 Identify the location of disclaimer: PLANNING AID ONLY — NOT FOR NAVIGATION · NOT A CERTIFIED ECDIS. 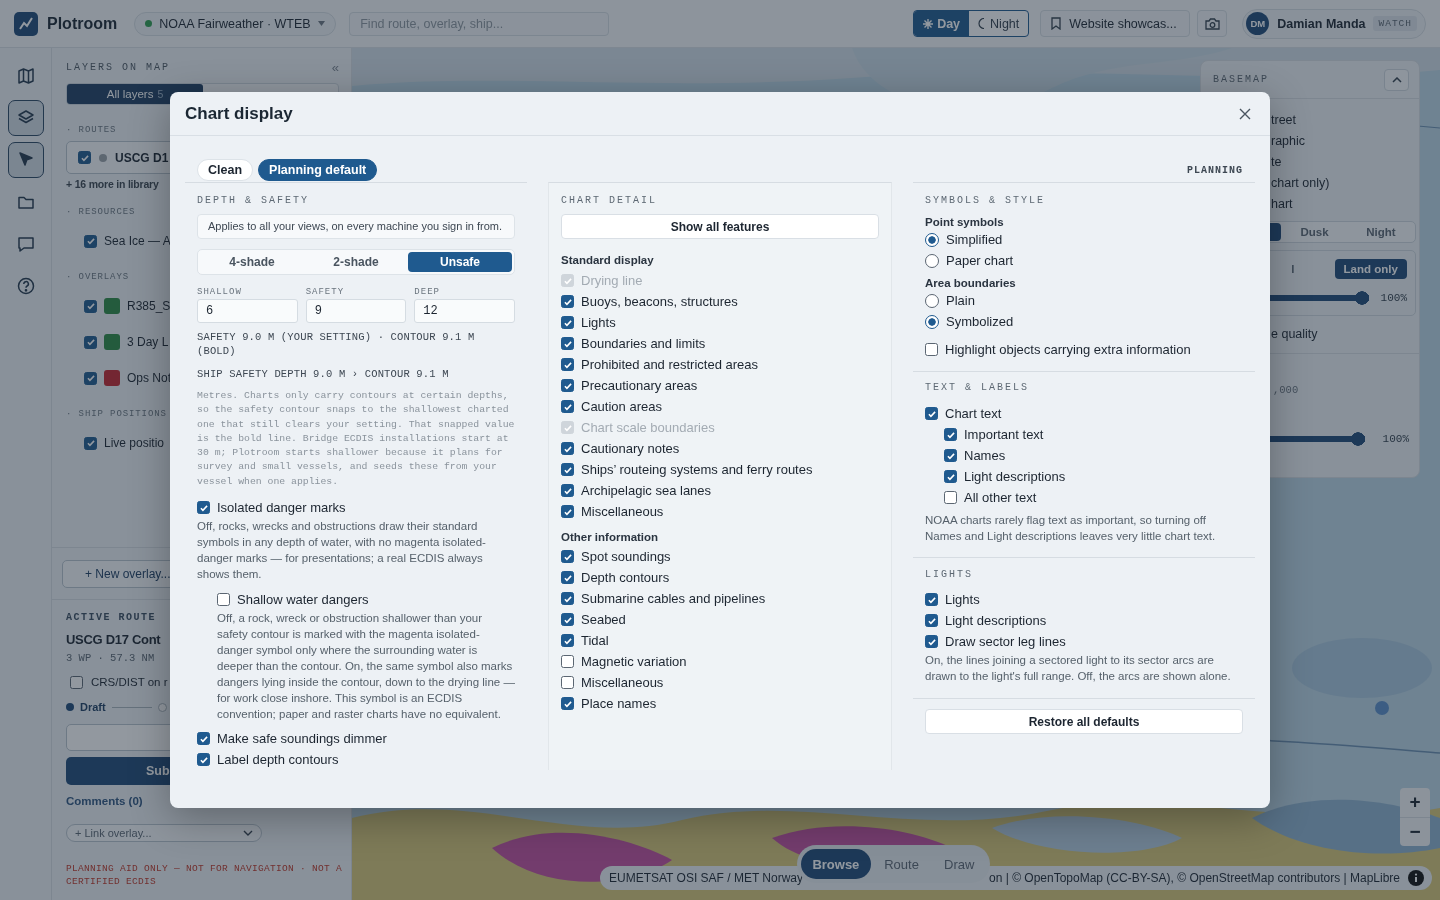
(205, 875).